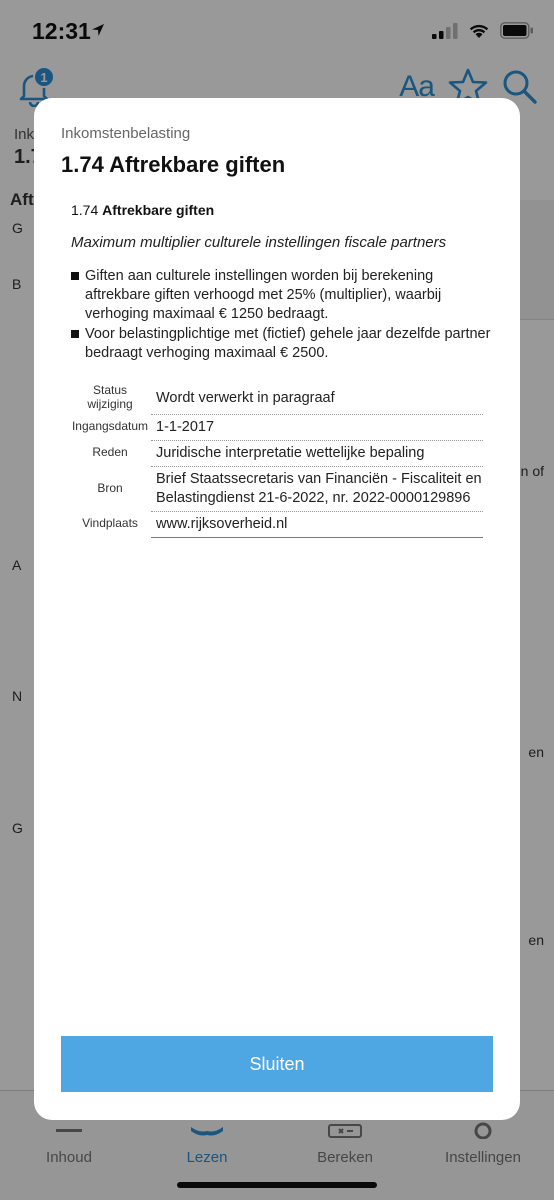  What do you see at coordinates (173, 164) in the screenshot?
I see `modal-title: 1.74 Aftrekbare giften` at bounding box center [173, 164].